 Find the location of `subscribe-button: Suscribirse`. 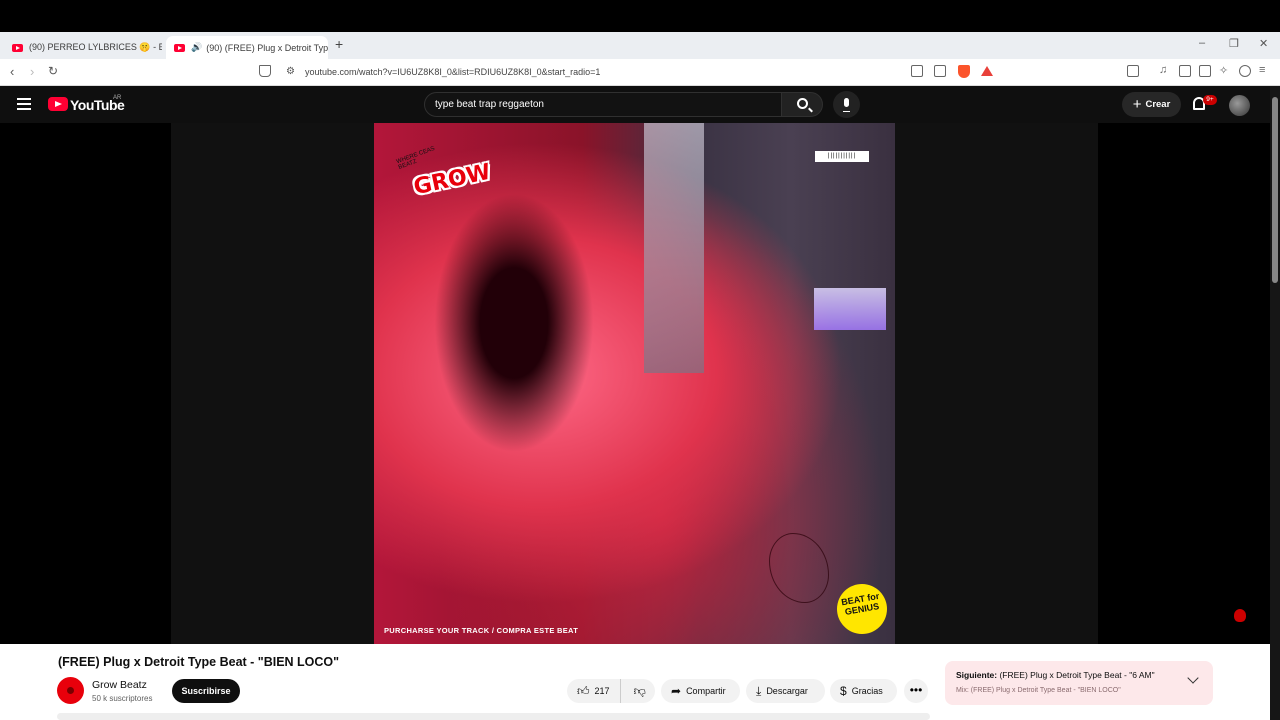

subscribe-button: Suscribirse is located at coordinates (206, 691).